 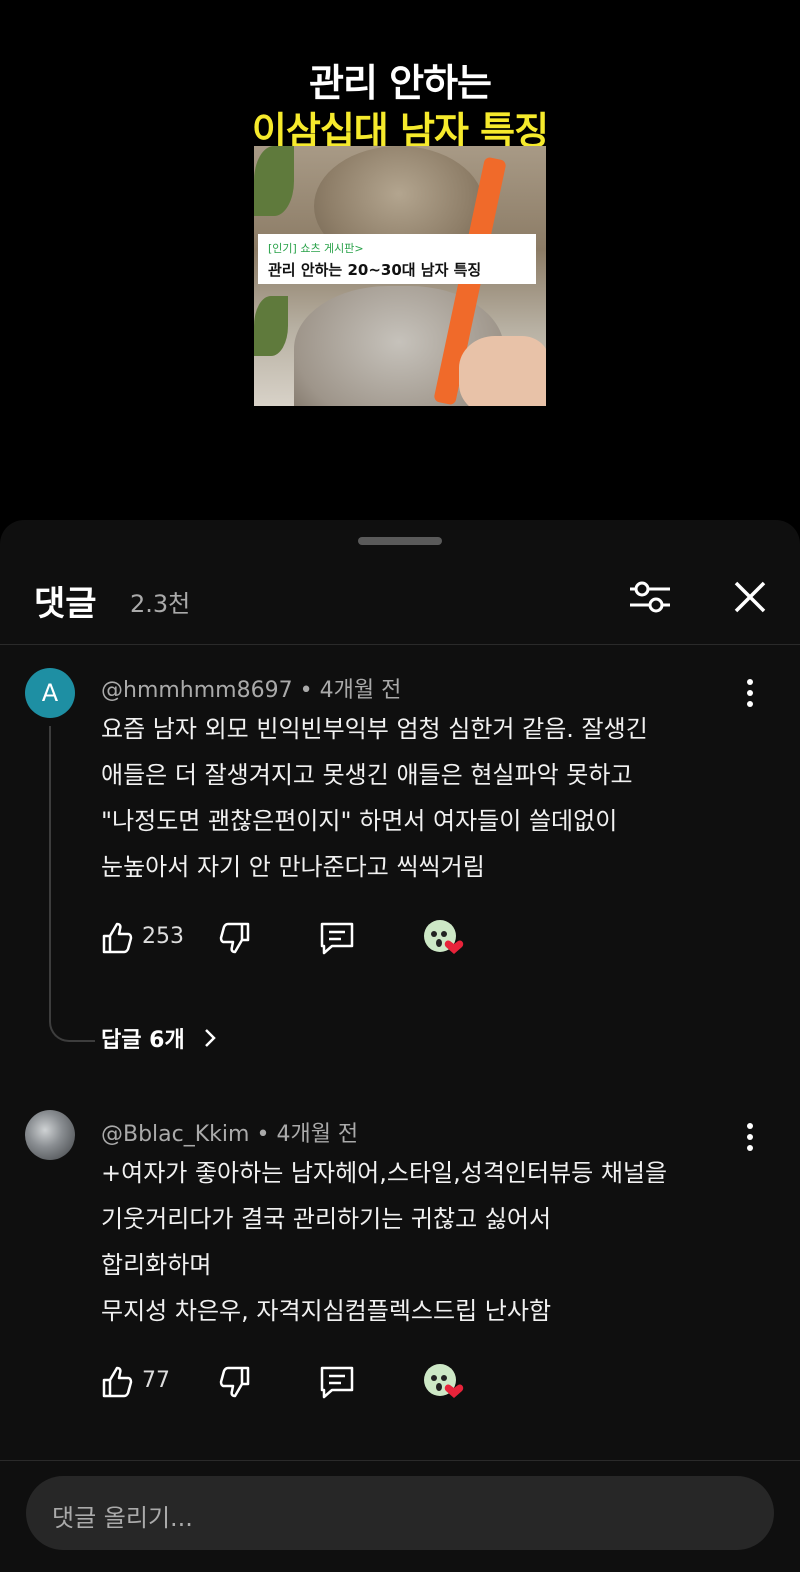 I want to click on close-button, so click(x=750, y=597).